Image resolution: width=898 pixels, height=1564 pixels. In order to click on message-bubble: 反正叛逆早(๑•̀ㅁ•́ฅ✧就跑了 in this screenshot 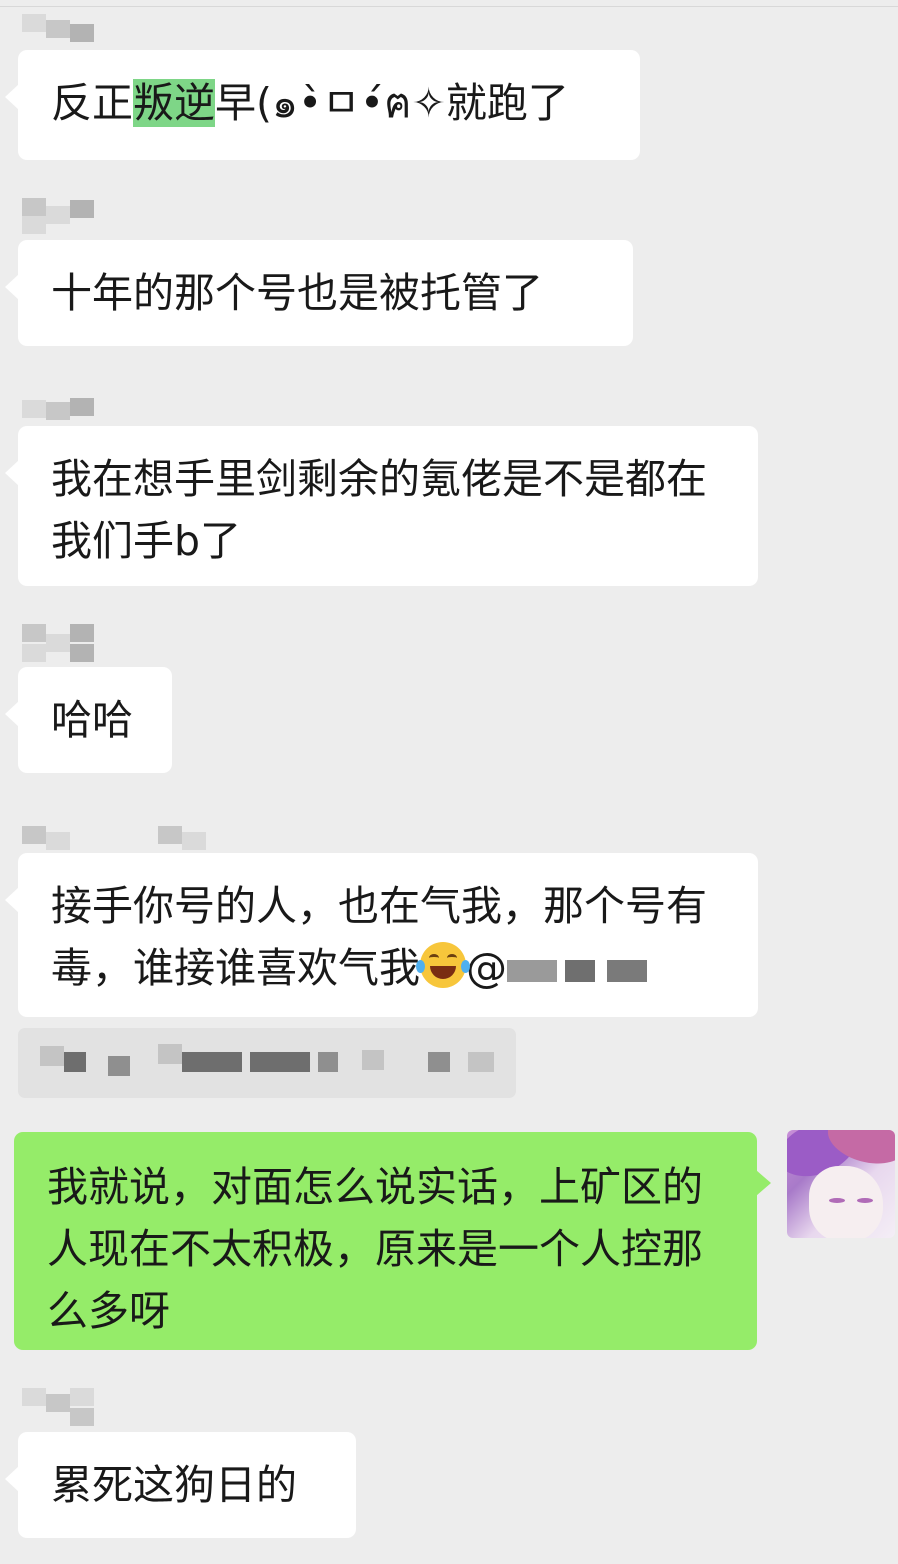, I will do `click(322, 105)`.